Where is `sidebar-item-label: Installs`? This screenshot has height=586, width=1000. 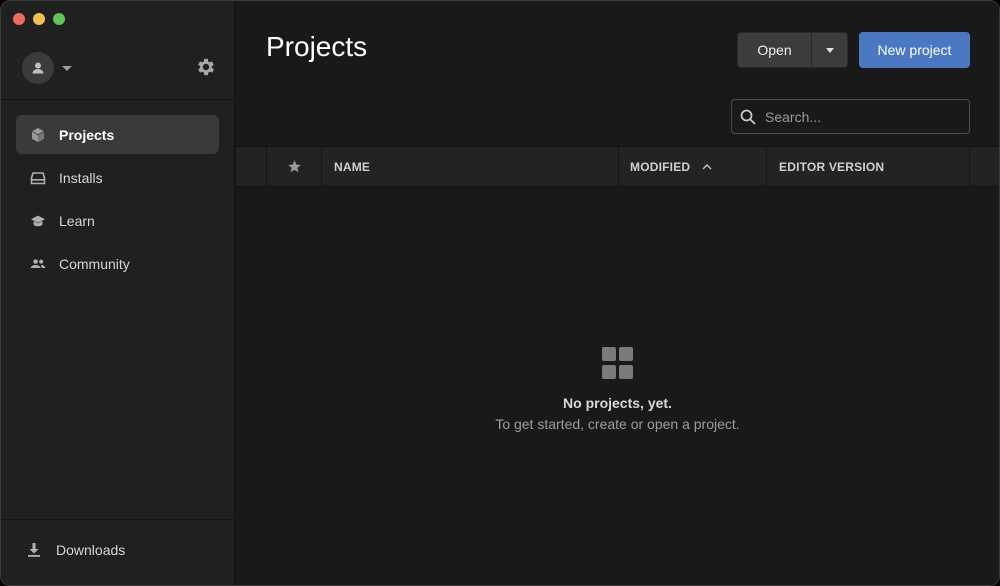 sidebar-item-label: Installs is located at coordinates (81, 177).